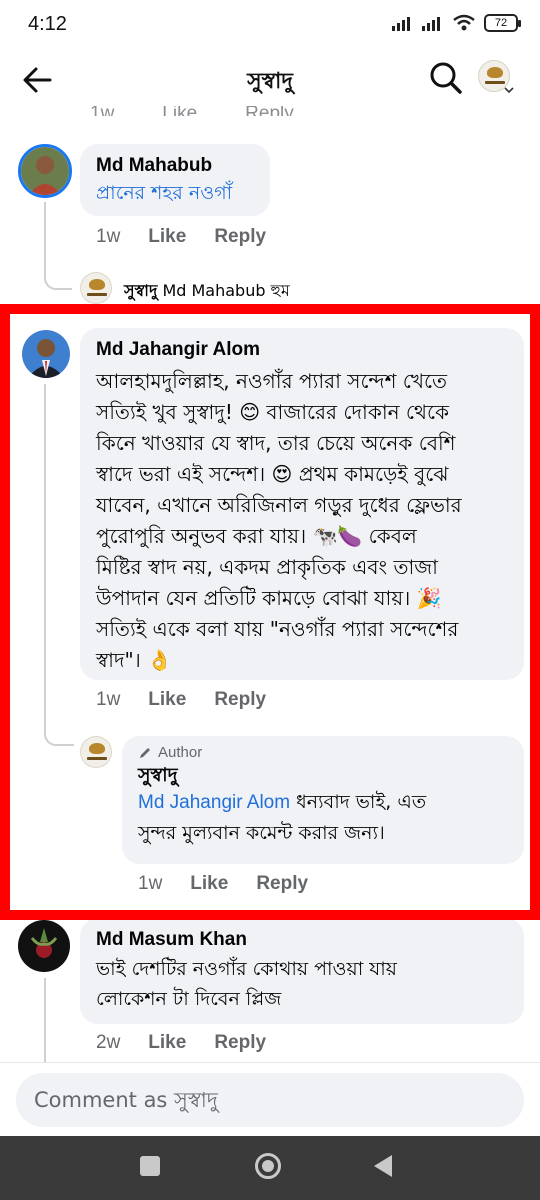 The height and width of the screenshot is (1200, 540). What do you see at coordinates (498, 80) in the screenshot?
I see `profile-menu-button` at bounding box center [498, 80].